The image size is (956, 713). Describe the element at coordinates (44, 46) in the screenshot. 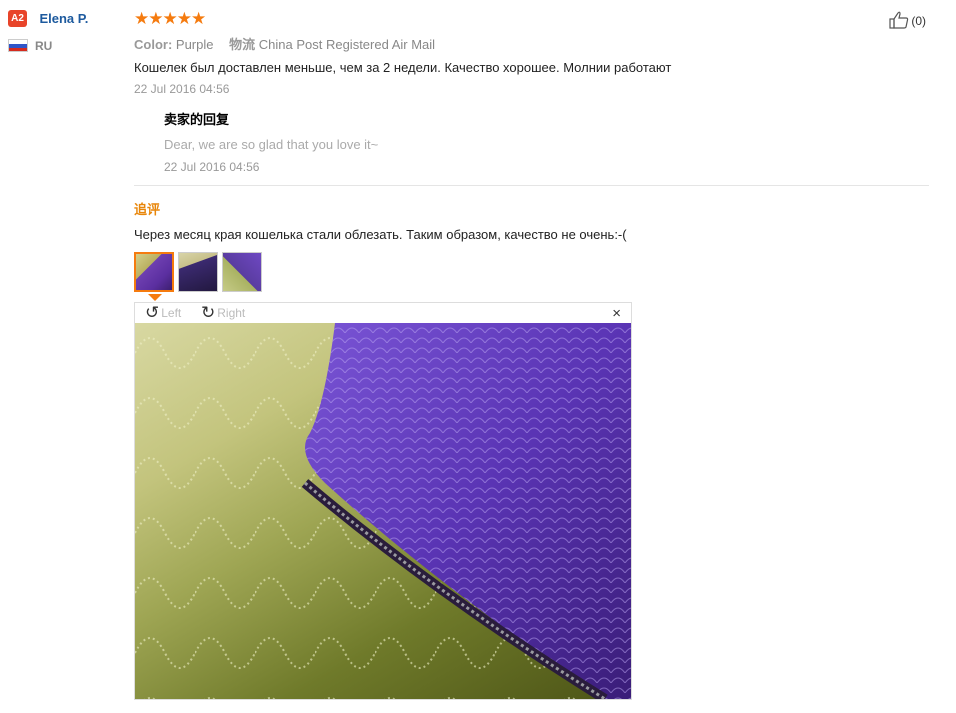

I see `country-code: RU` at that location.